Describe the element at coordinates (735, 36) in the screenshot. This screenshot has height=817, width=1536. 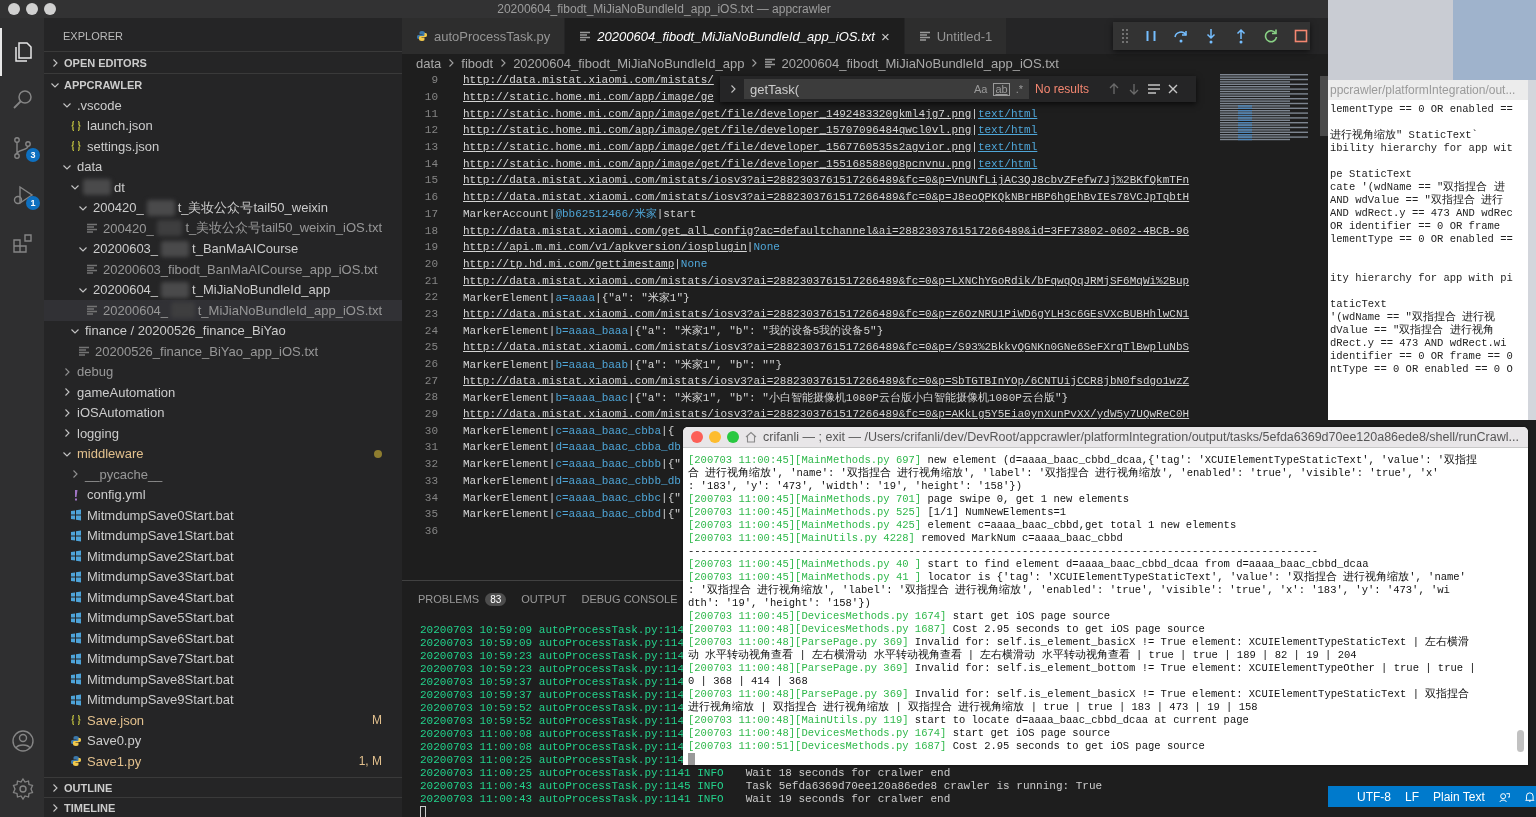
I see `editor-tab: 20200604_fibodt_MiJiaNoBundleId_app_iOS.txt ×` at that location.